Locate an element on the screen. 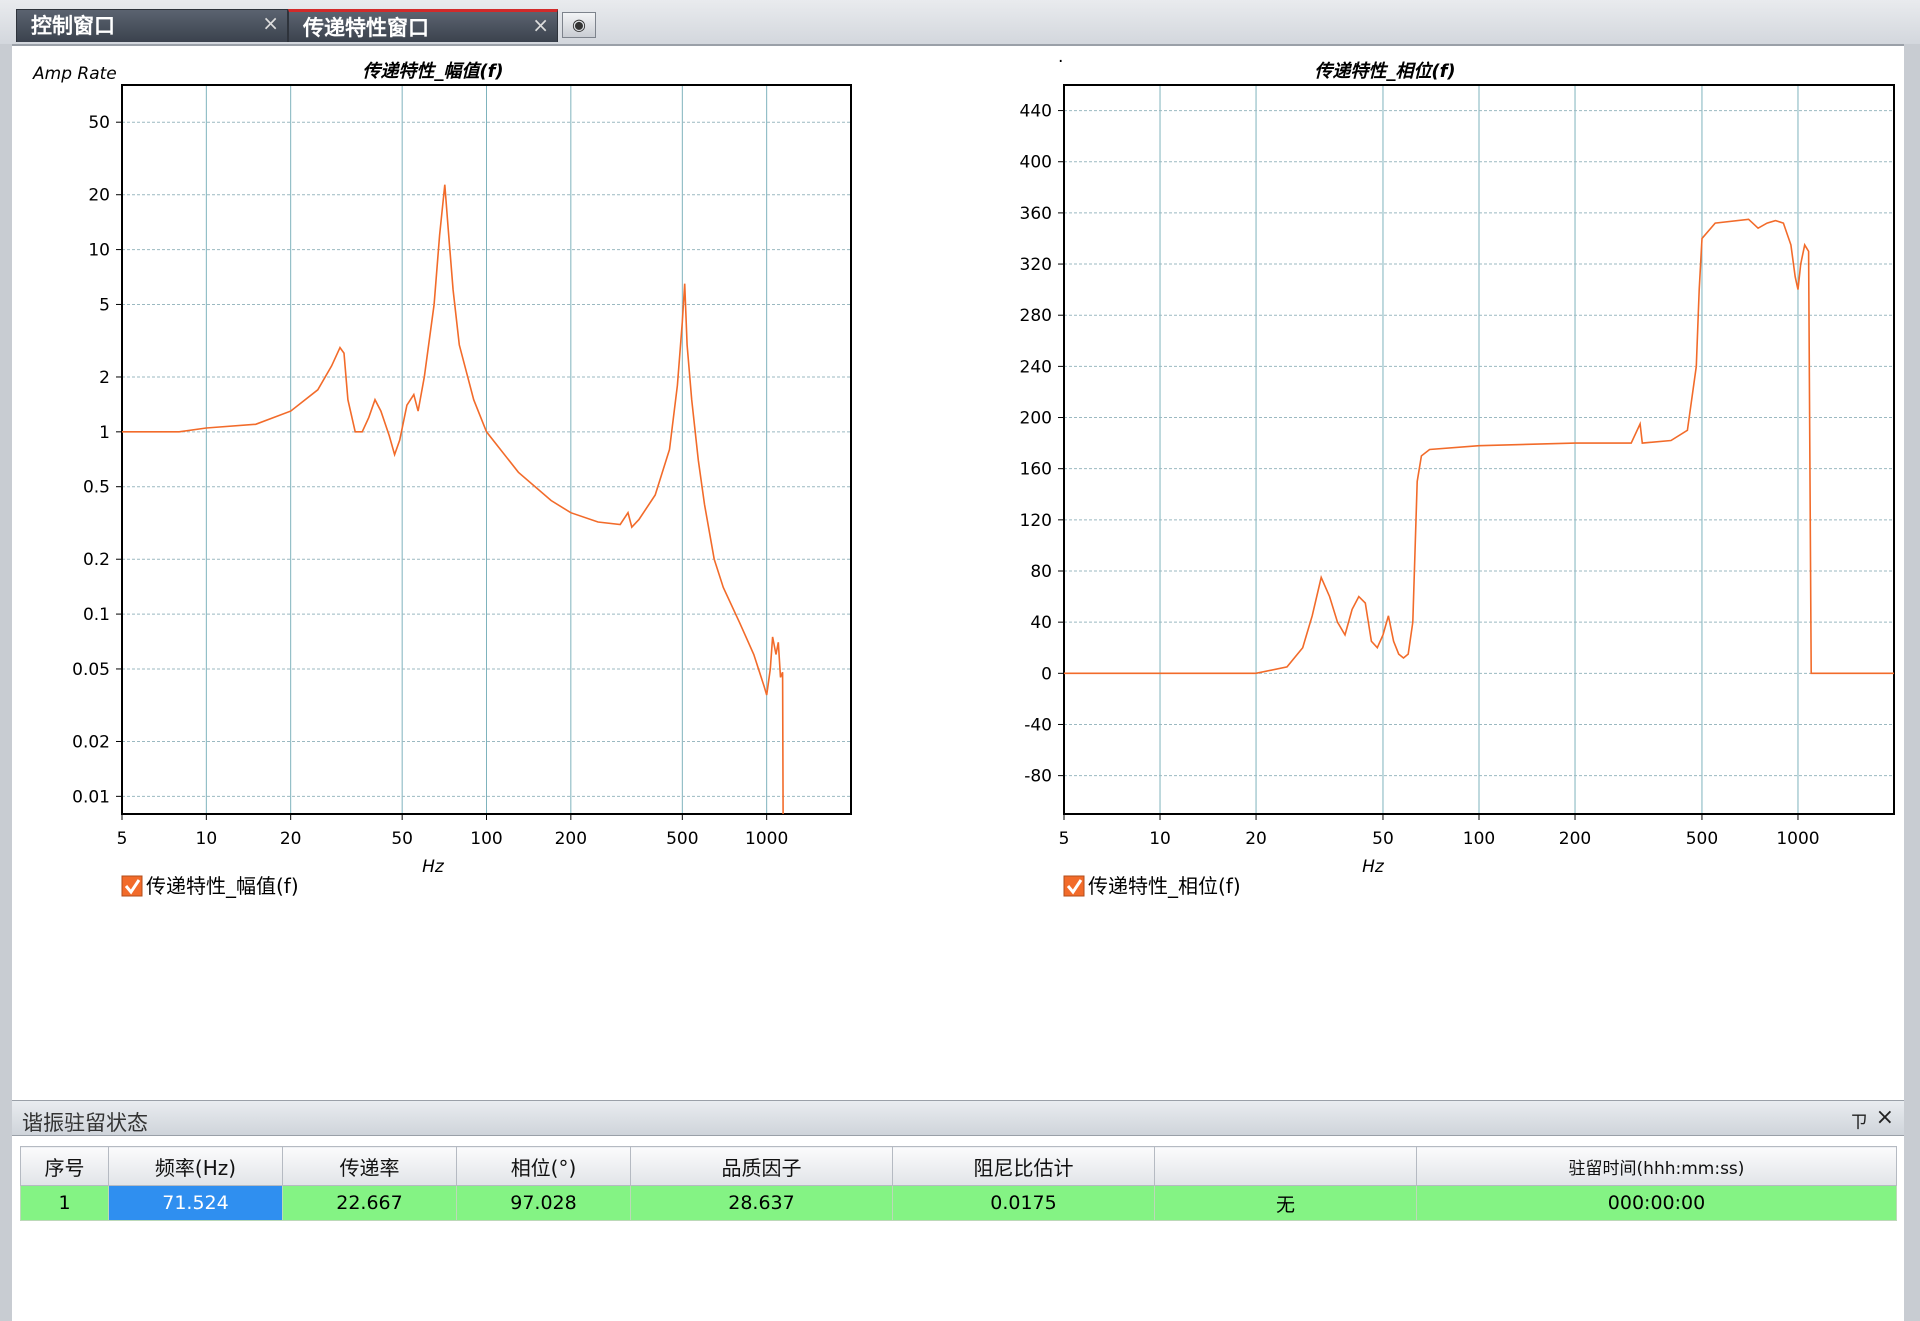 The height and width of the screenshot is (1321, 1920). right-scroll-frame is located at coordinates (1912, 682).